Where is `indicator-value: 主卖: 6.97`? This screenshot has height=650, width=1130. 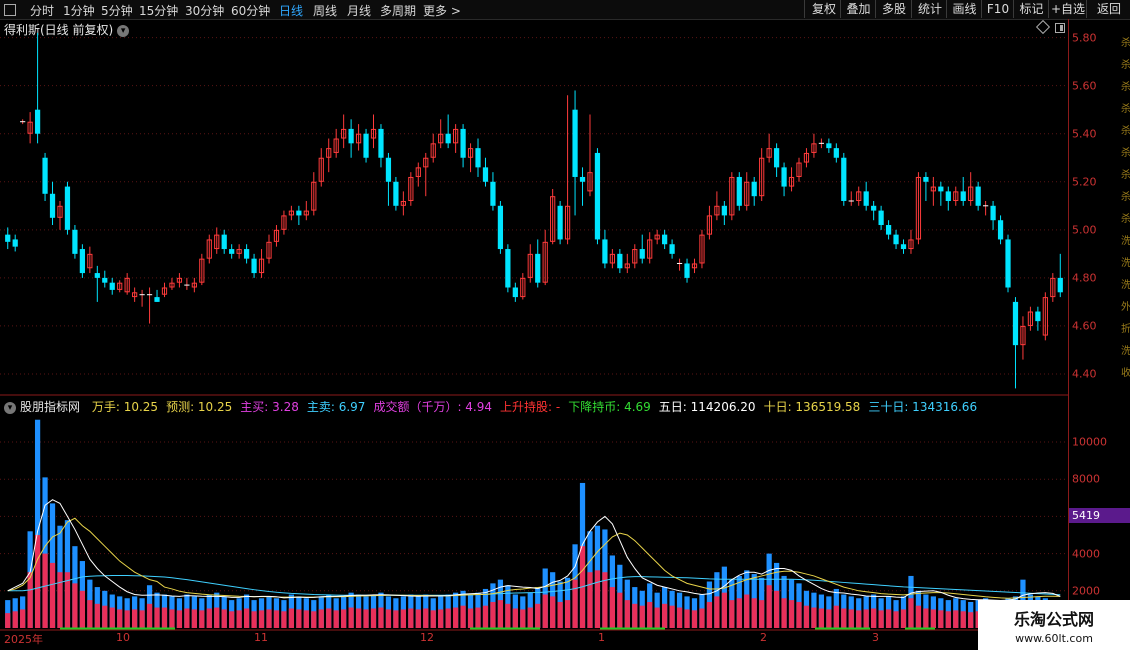
indicator-value: 主卖: 6.97 is located at coordinates (336, 407).